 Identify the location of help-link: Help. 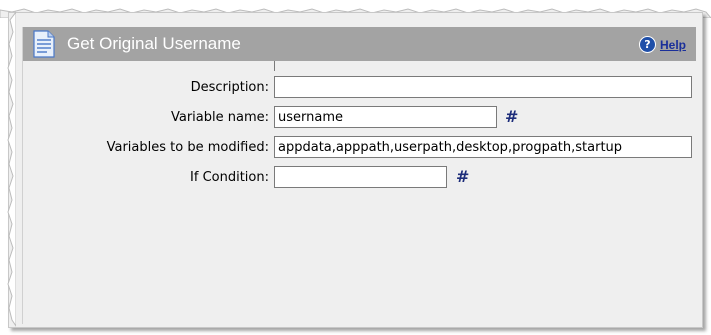
(673, 45).